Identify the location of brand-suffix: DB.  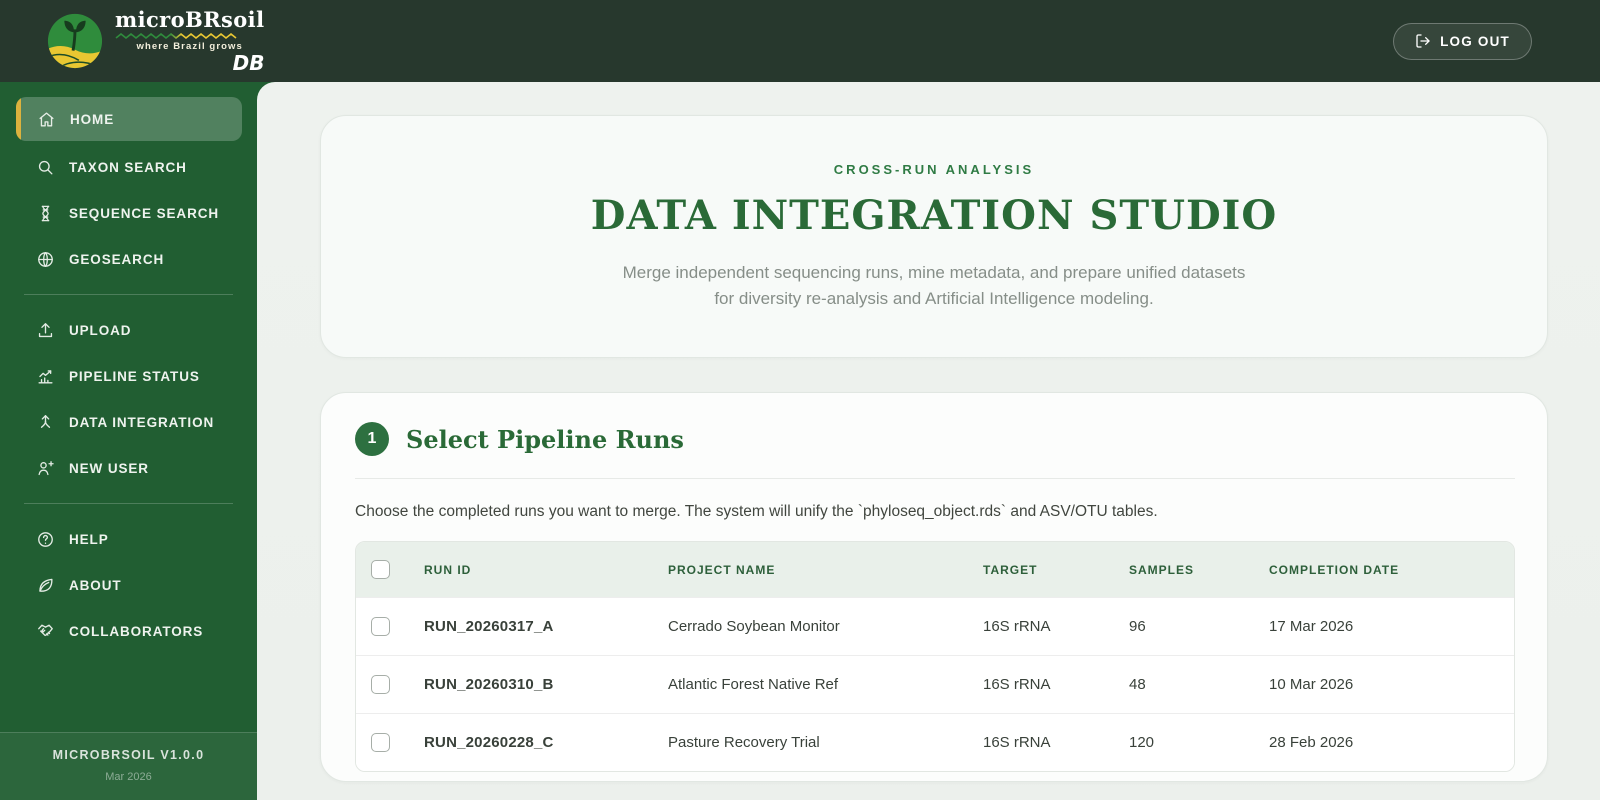
(248, 62).